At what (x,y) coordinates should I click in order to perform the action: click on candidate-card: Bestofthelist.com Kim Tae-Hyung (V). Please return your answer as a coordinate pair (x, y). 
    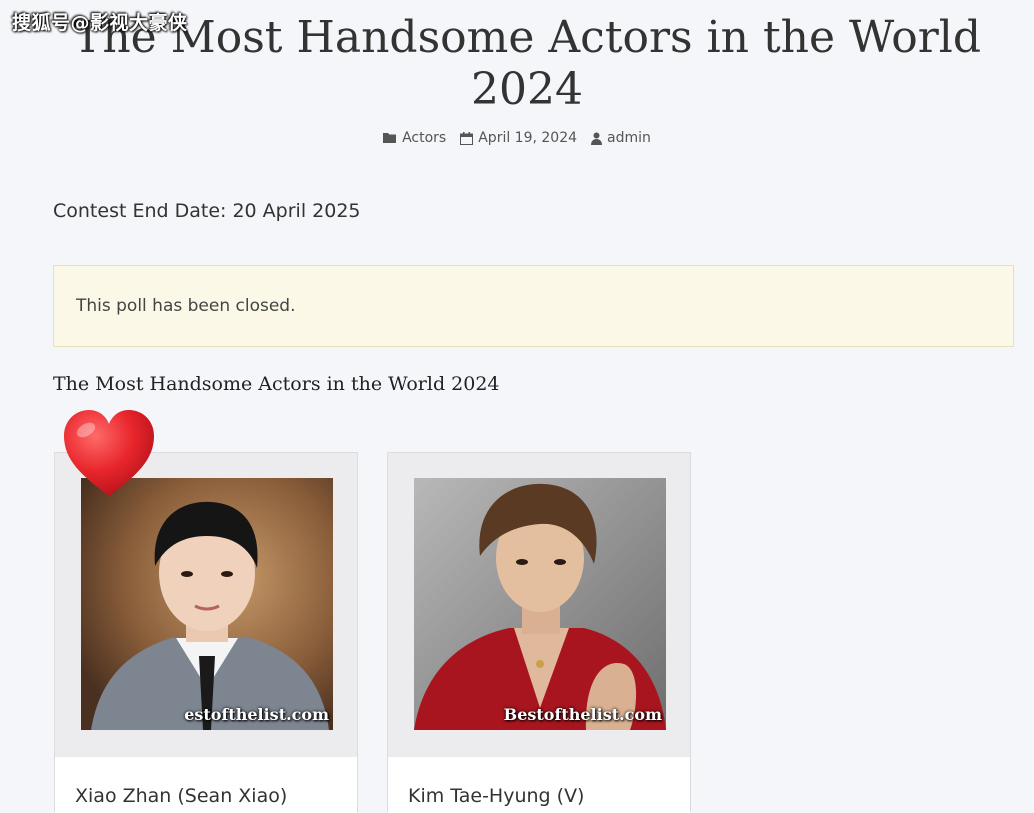
    Looking at the image, I should click on (539, 632).